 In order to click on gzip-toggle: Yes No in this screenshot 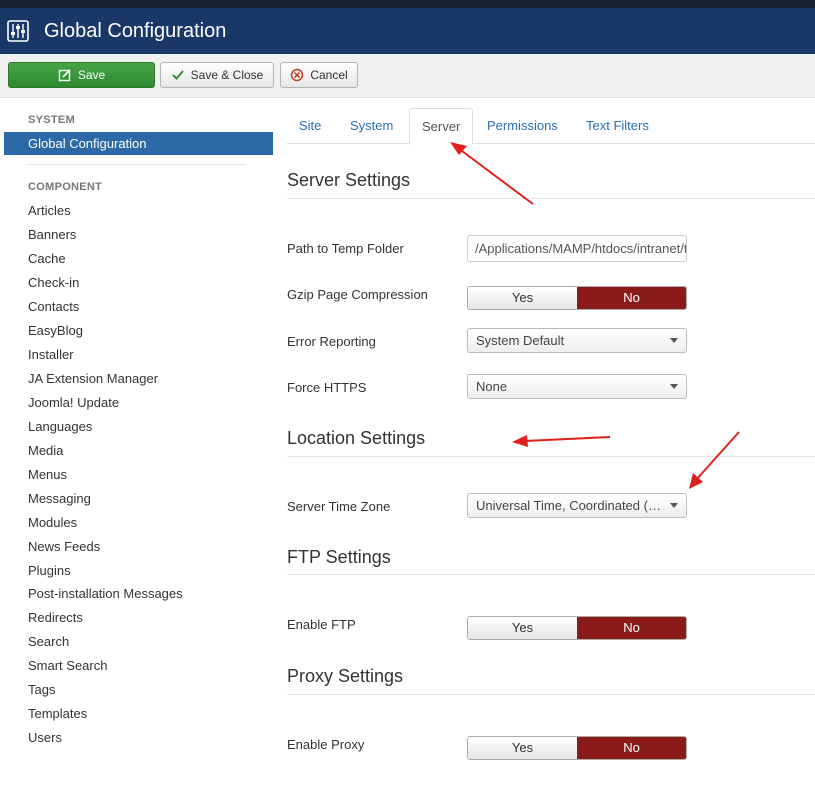, I will do `click(577, 298)`.